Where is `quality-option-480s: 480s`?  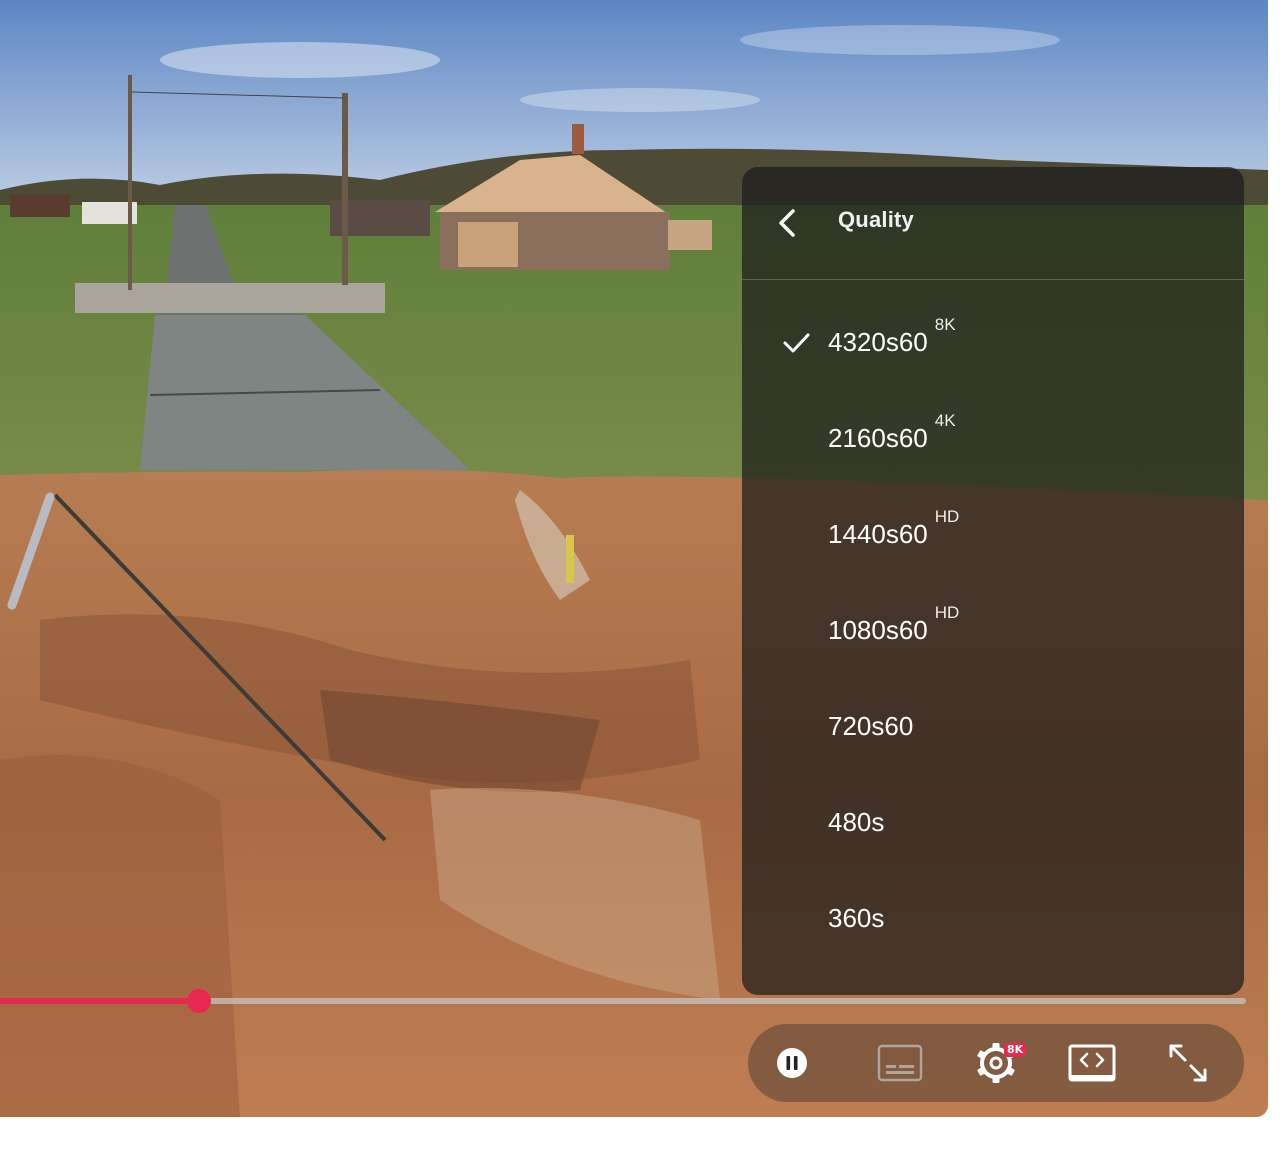
quality-option-480s: 480s is located at coordinates (993, 823).